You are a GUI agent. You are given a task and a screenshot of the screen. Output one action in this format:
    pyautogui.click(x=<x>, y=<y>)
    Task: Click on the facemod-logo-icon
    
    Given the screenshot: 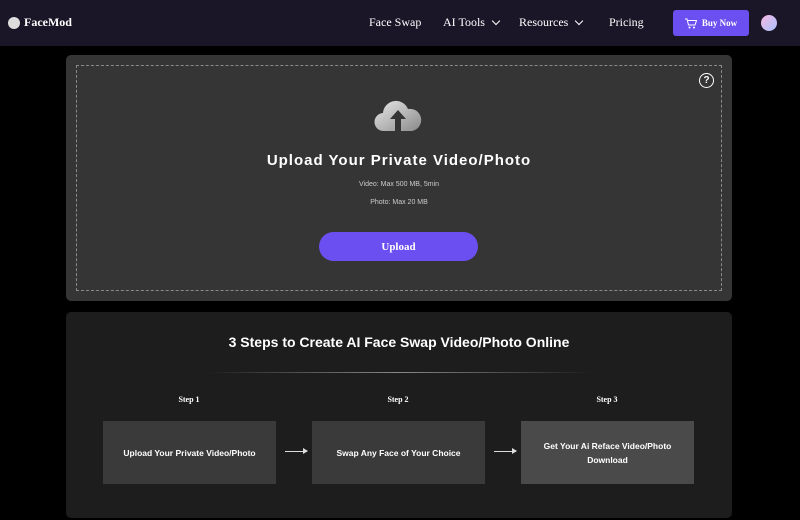 What is the action you would take?
    pyautogui.click(x=14, y=22)
    